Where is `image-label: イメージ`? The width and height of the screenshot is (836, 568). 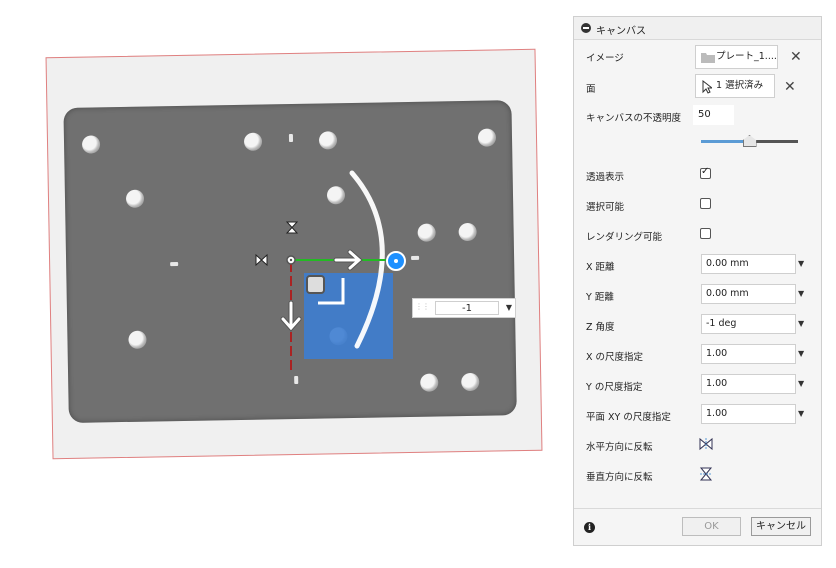
image-label: イメージ is located at coordinates (605, 58).